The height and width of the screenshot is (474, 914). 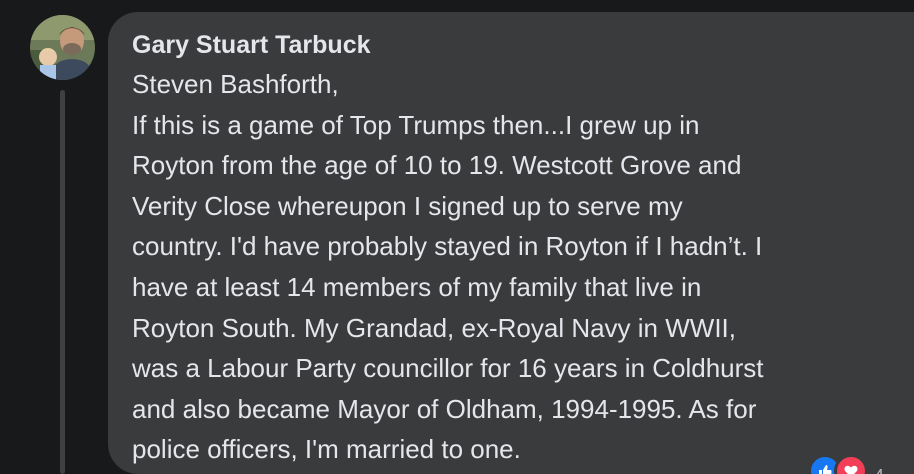 I want to click on love-icon, so click(x=851, y=464).